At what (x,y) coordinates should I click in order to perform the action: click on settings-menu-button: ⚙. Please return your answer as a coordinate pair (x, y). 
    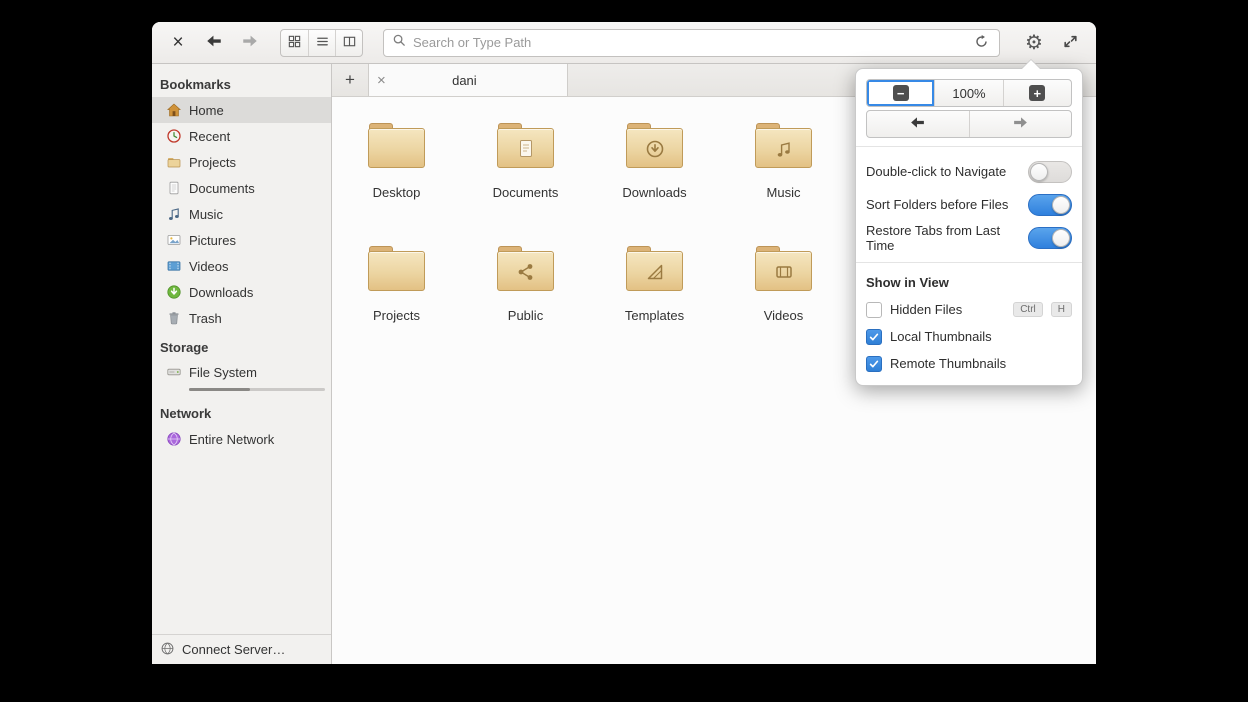
    Looking at the image, I should click on (1034, 43).